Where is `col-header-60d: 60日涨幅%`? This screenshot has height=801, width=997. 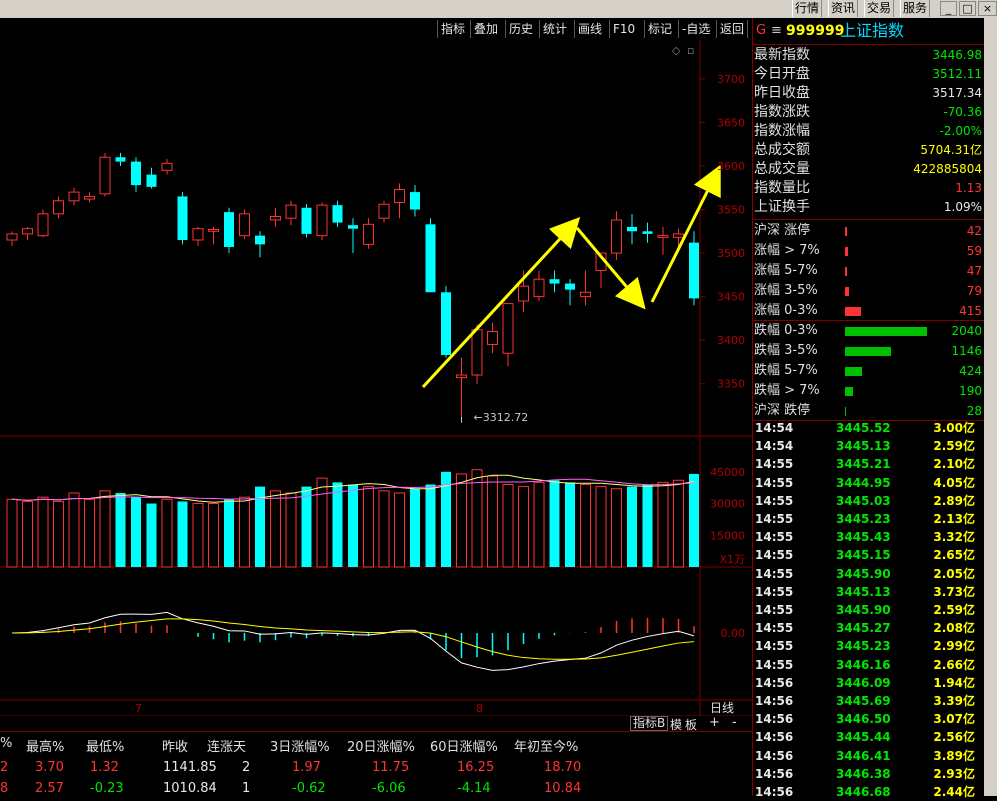
col-header-60d: 60日涨幅% is located at coordinates (464, 745).